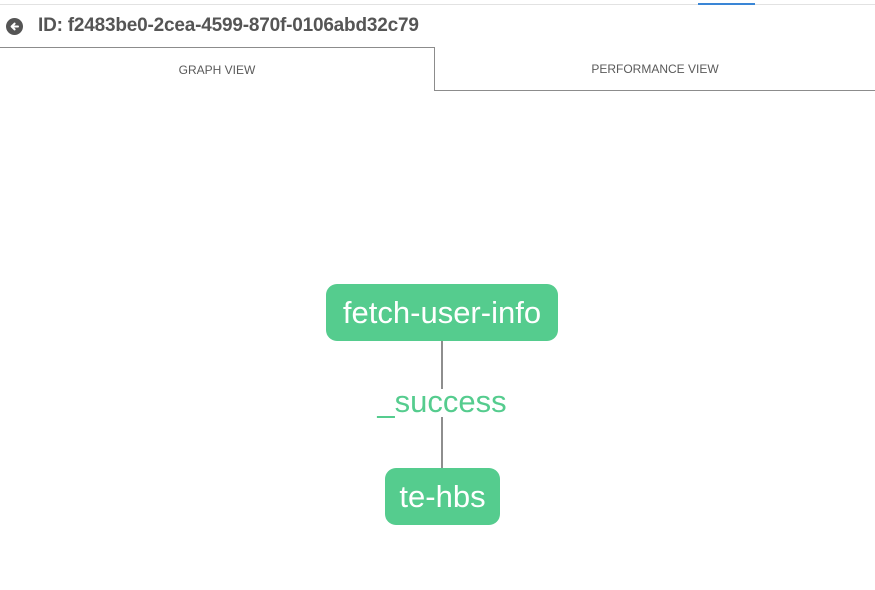  I want to click on arrow-left-circle-icon, so click(14, 26).